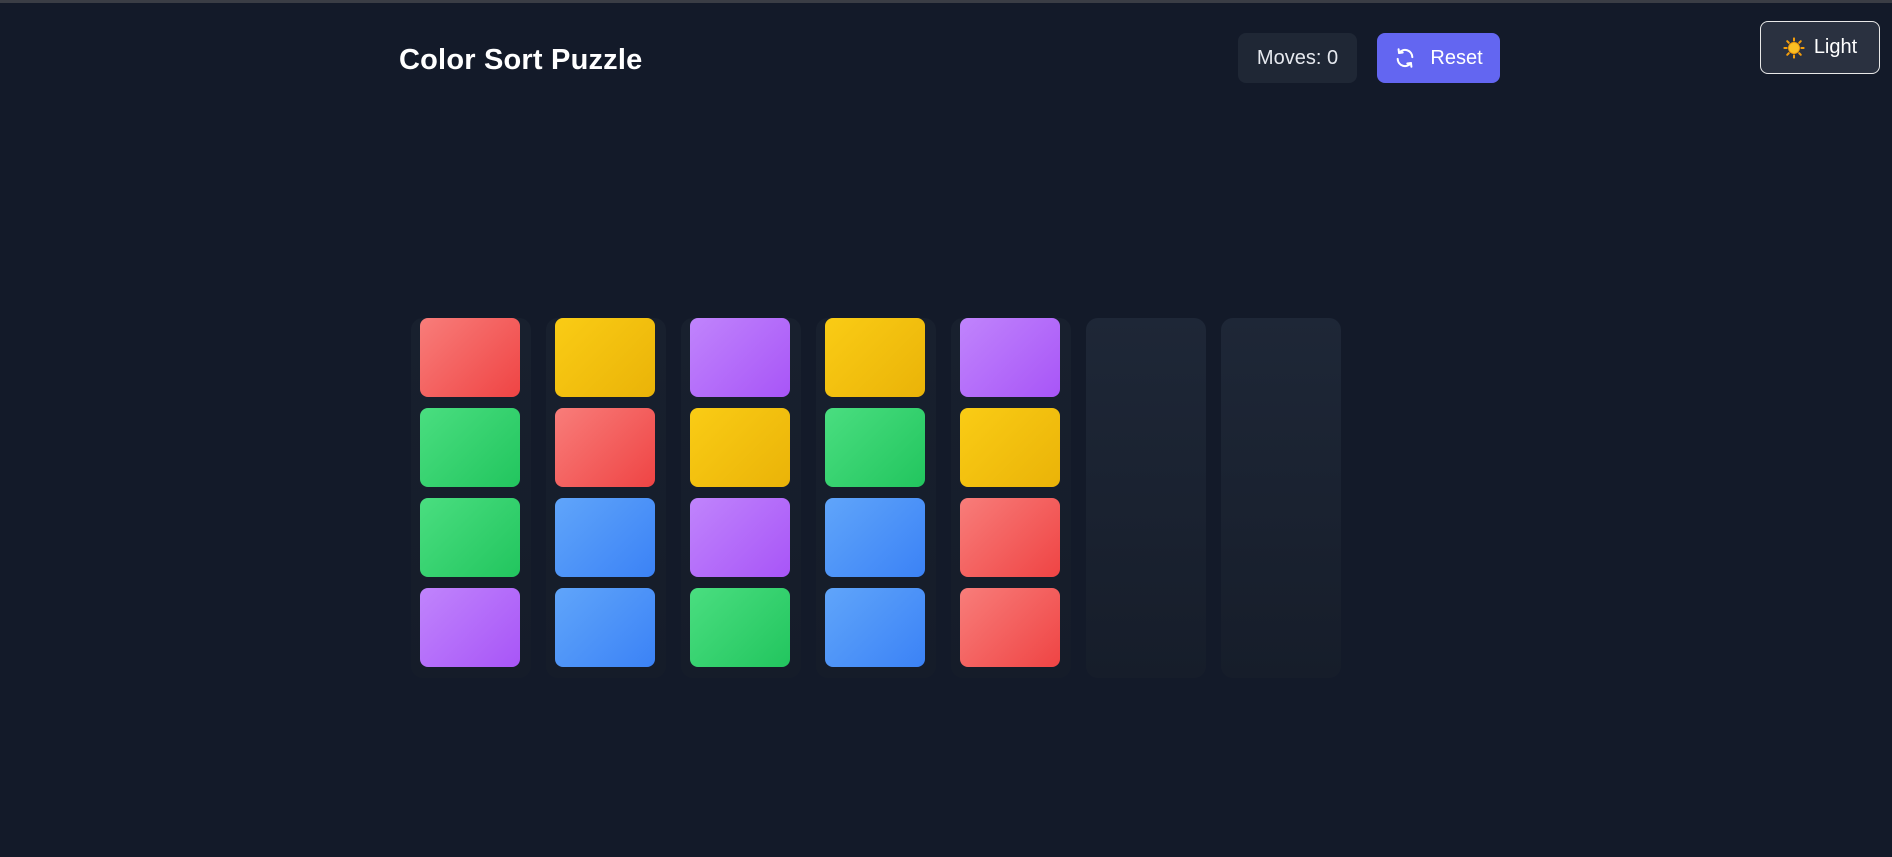 Image resolution: width=1892 pixels, height=857 pixels. What do you see at coordinates (521, 60) in the screenshot?
I see `page-title: Color Sort Puzzle` at bounding box center [521, 60].